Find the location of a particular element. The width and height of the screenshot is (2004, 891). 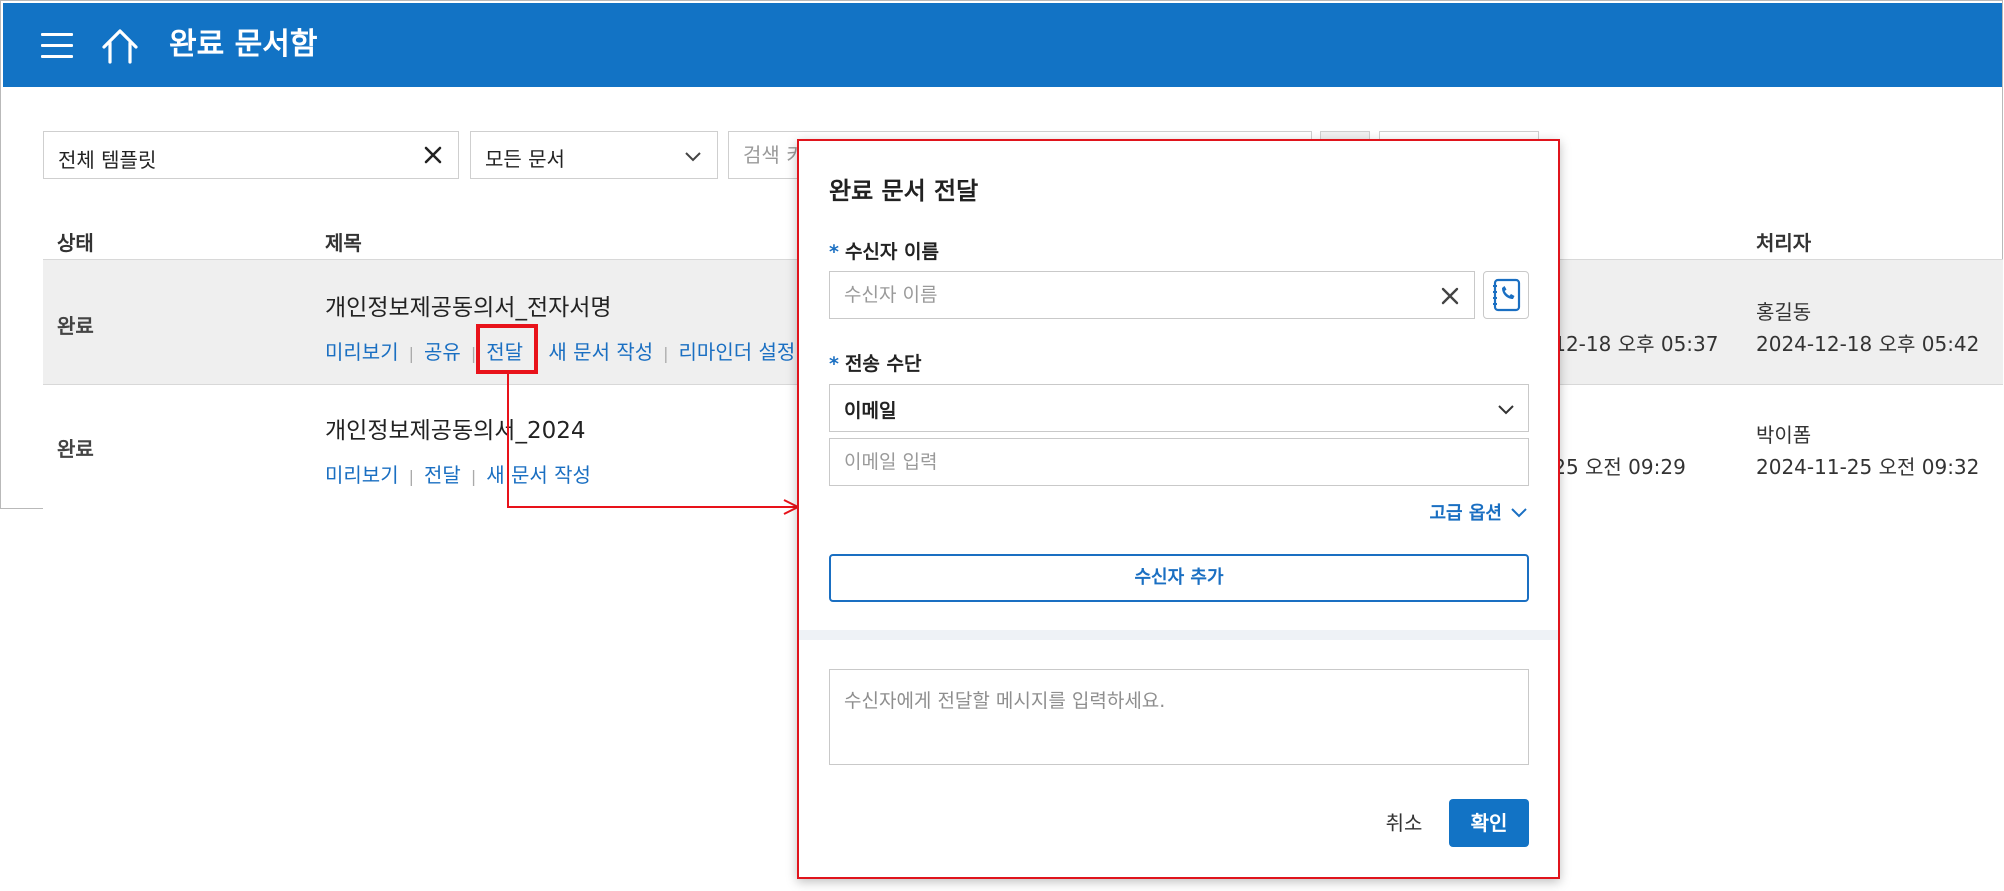

document-date: -25 오전 09:29 is located at coordinates (1616, 467).